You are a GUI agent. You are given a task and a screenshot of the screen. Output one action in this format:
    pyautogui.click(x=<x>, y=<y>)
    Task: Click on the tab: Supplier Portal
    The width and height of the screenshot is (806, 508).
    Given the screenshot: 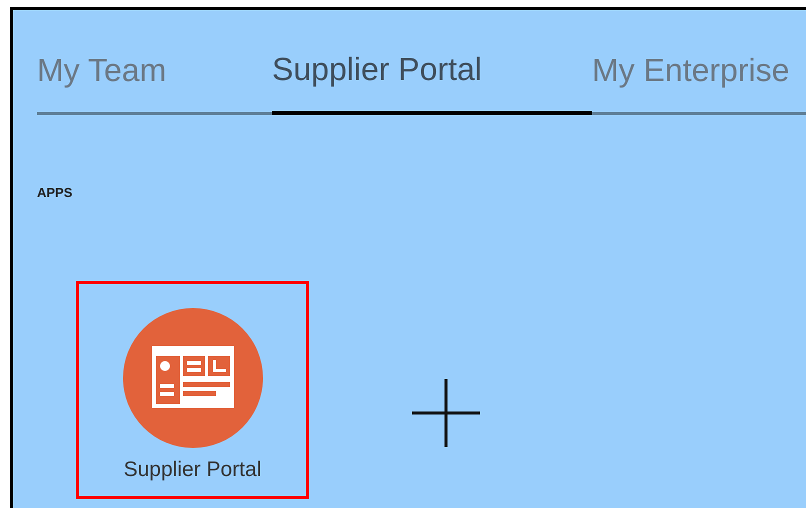 What is the action you would take?
    pyautogui.click(x=432, y=82)
    